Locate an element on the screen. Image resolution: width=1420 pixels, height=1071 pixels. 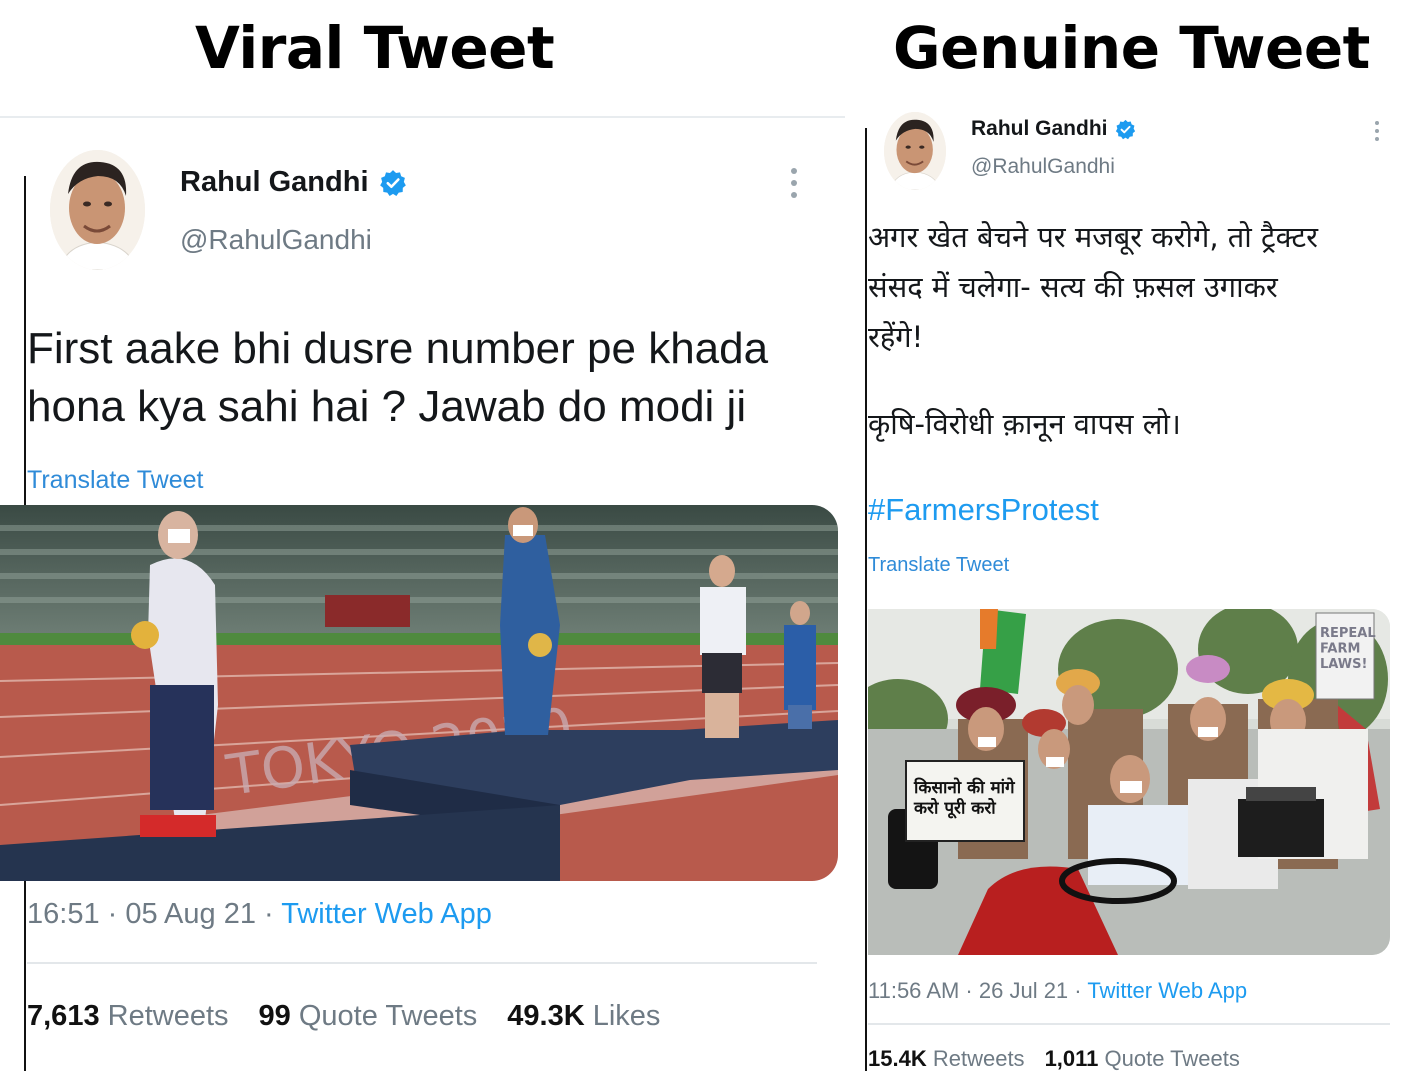
genuine-timestamp: 11:56 AM · 26 Jul 21 · is located at coordinates (978, 990).